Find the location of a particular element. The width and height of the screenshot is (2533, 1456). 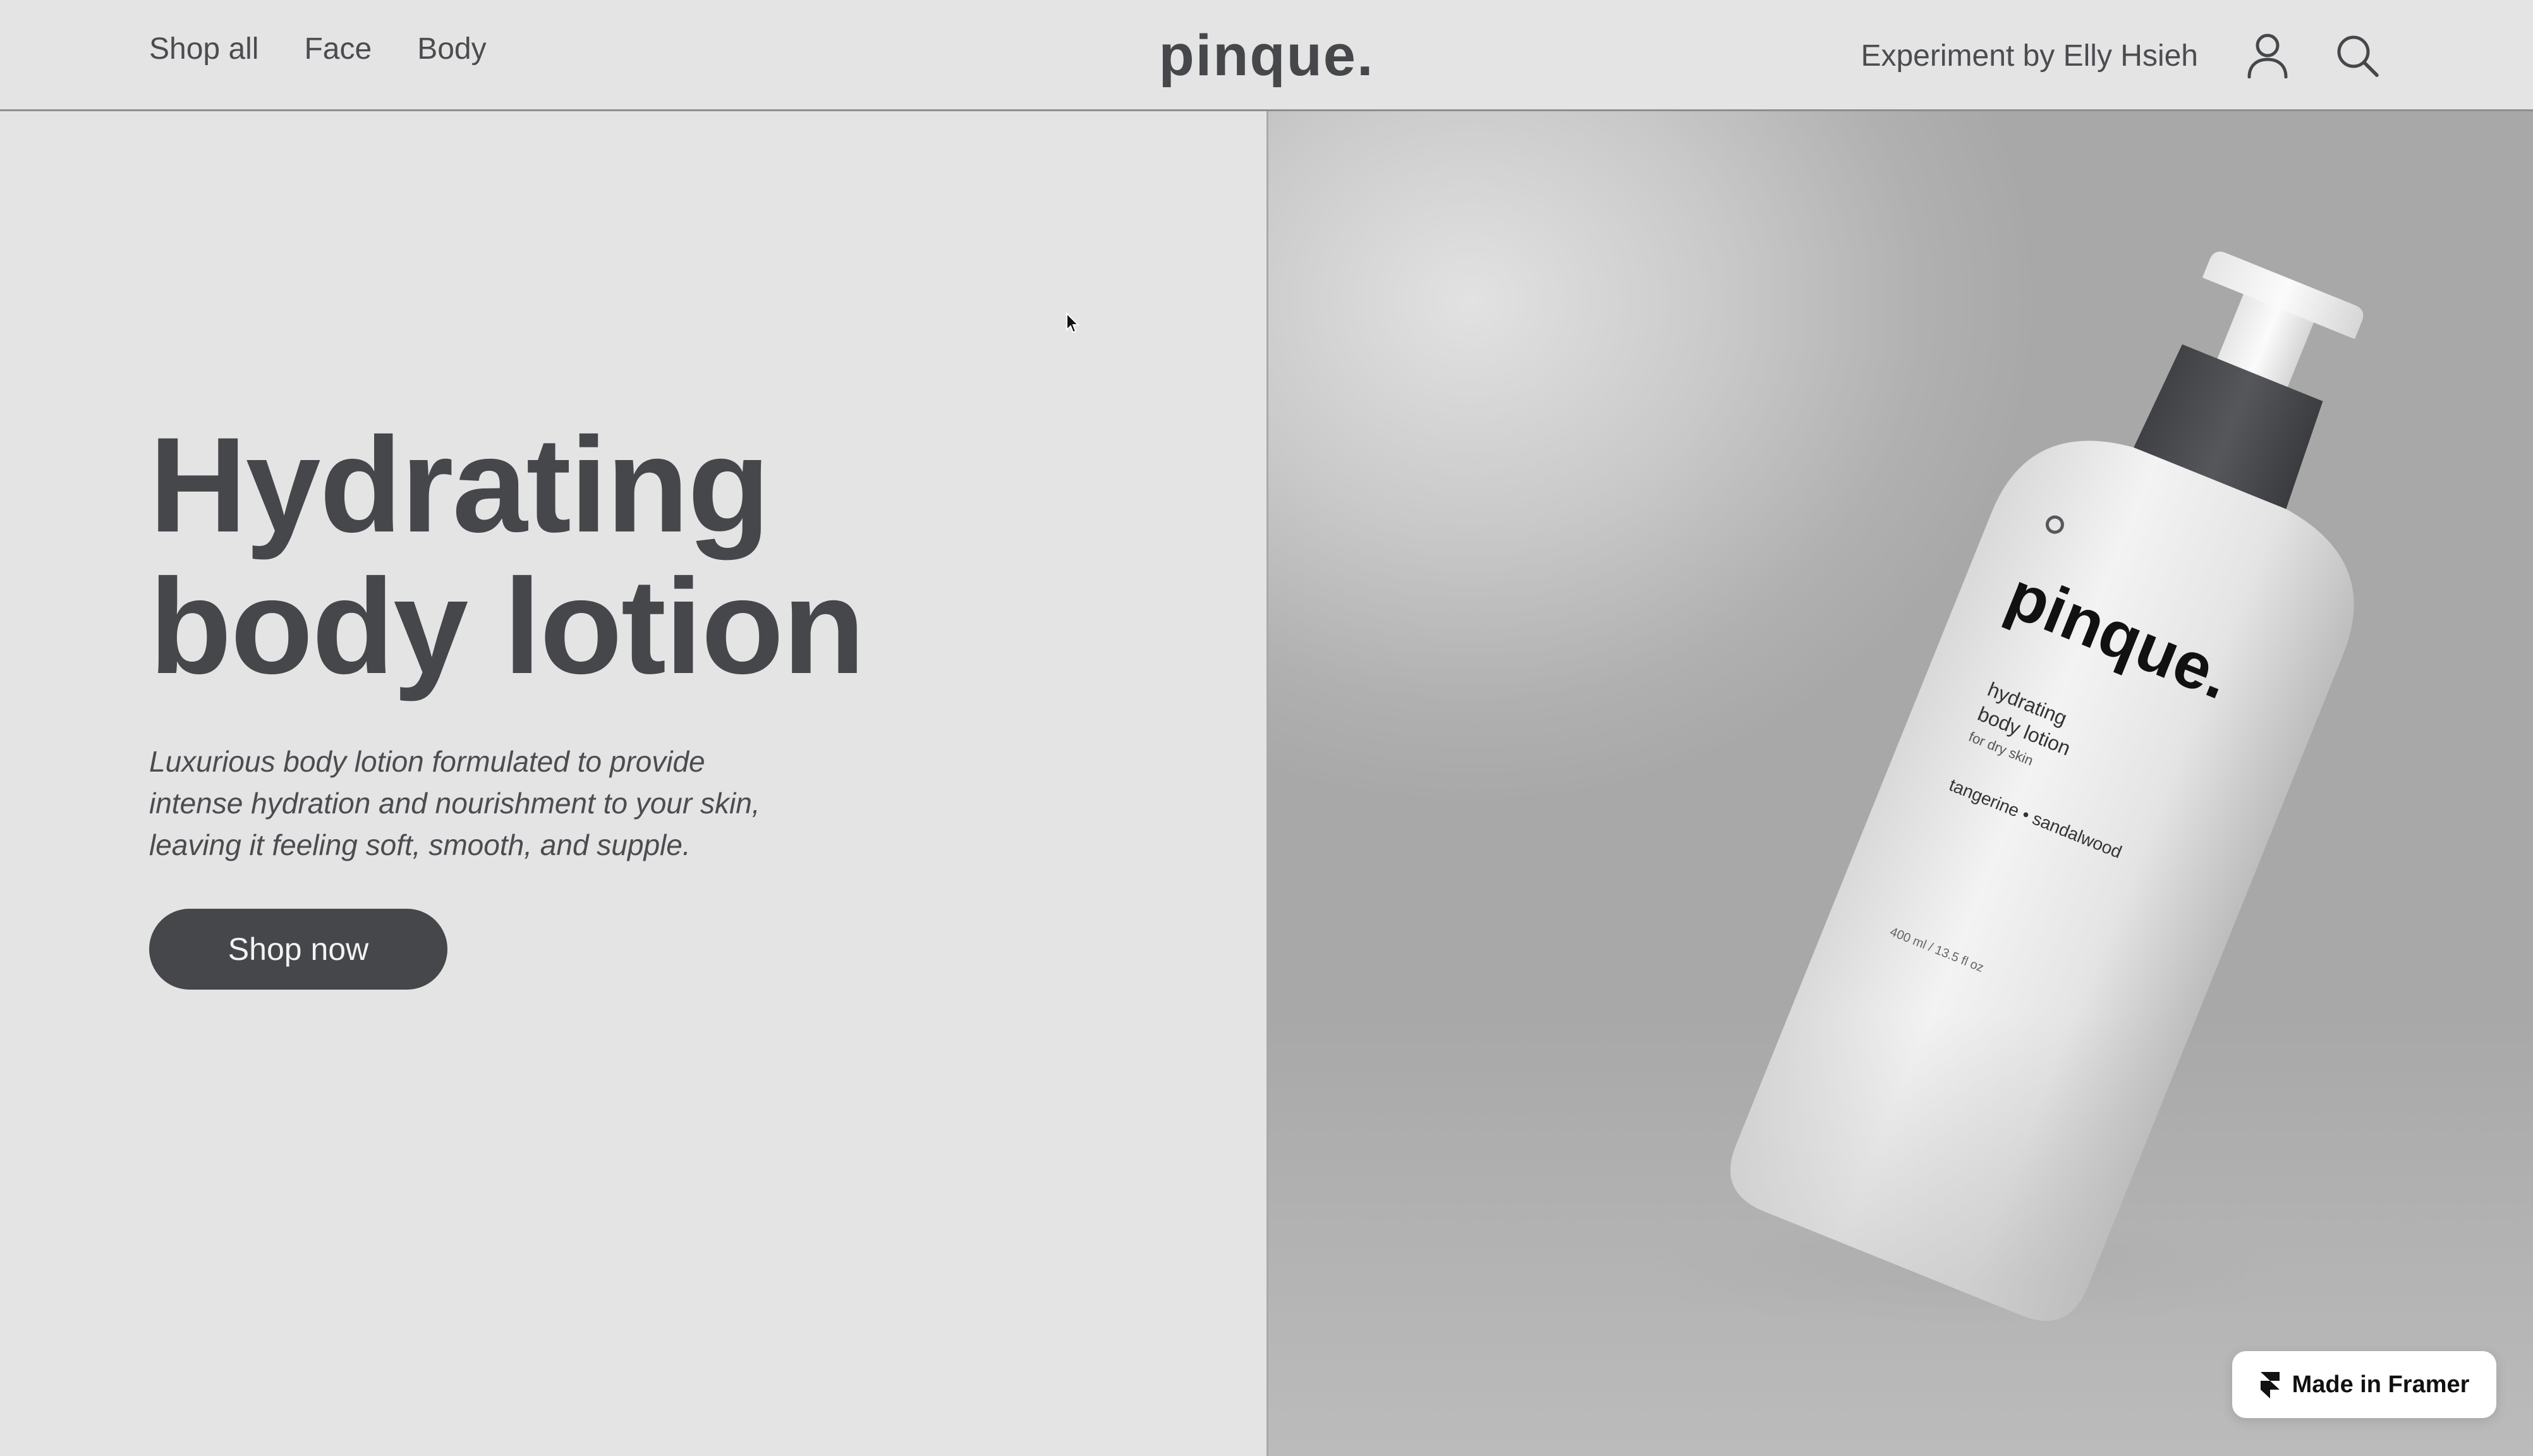

brand-logo: pinque. is located at coordinates (1266, 55).